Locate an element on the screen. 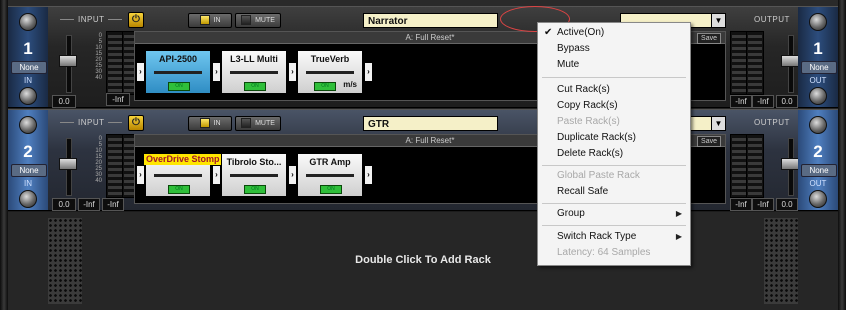  rack-1-number-right: 1 is located at coordinates (818, 48).